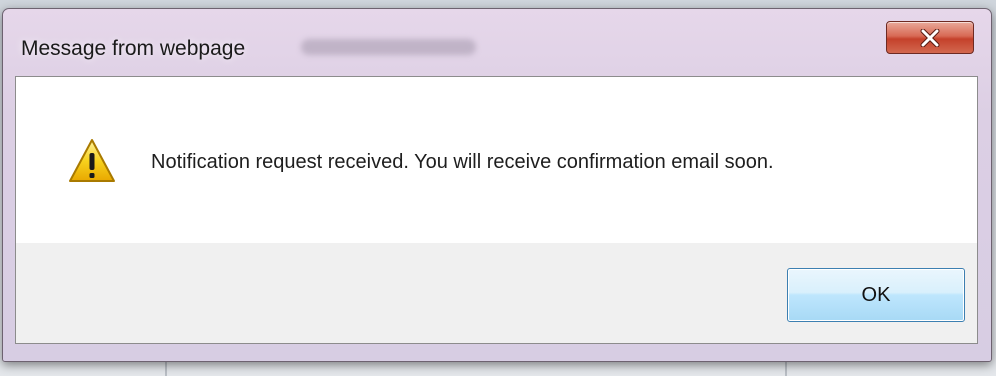 The image size is (996, 376). What do you see at coordinates (133, 48) in the screenshot?
I see `window-title: Message from webpage` at bounding box center [133, 48].